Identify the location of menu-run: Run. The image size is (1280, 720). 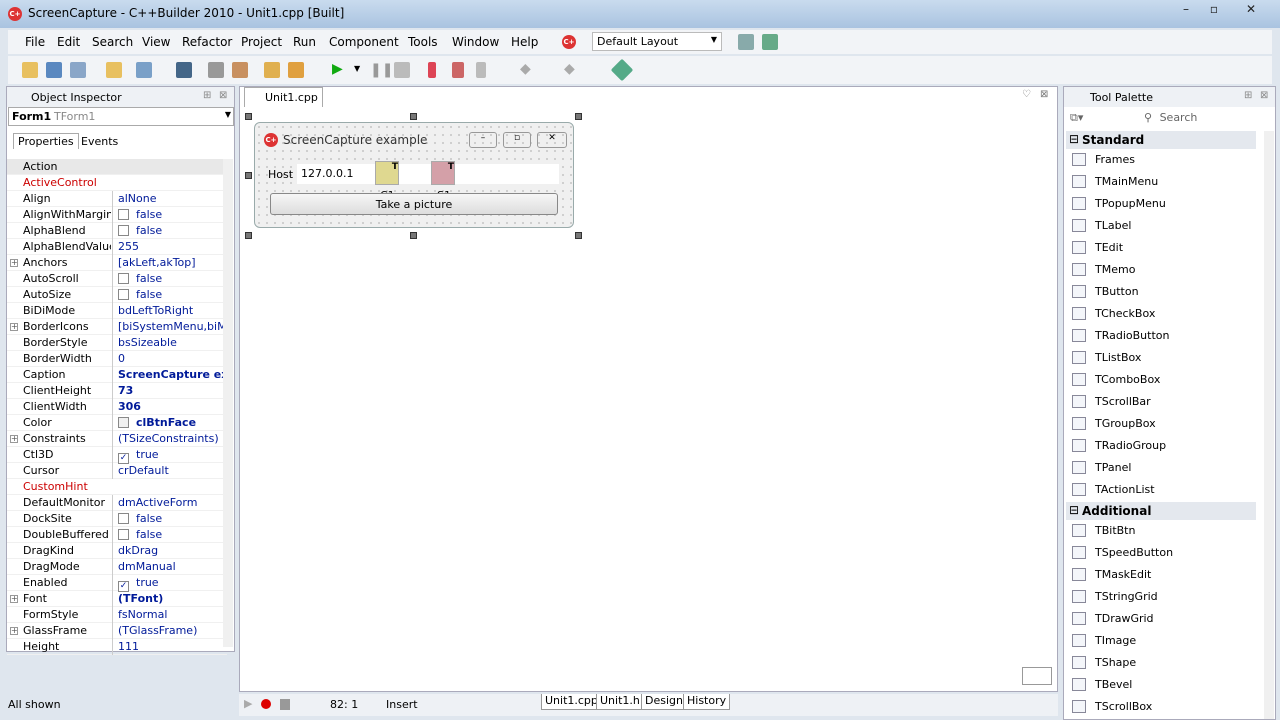
(304, 42).